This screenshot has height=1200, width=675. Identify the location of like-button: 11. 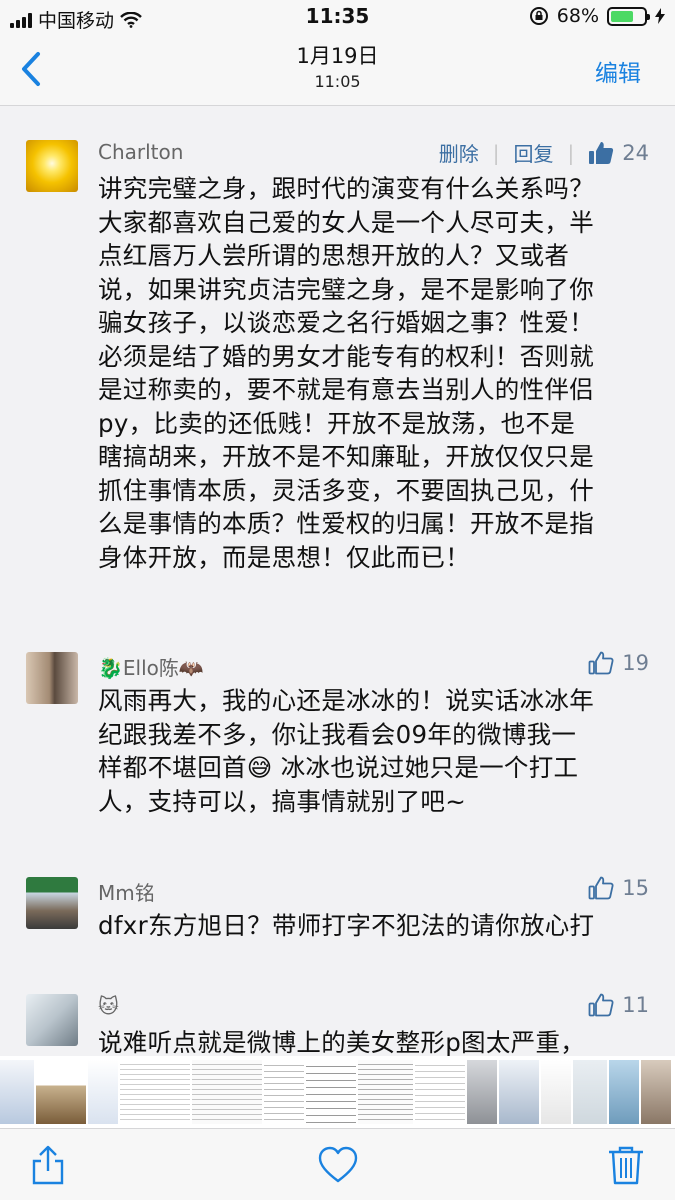
(618, 1005).